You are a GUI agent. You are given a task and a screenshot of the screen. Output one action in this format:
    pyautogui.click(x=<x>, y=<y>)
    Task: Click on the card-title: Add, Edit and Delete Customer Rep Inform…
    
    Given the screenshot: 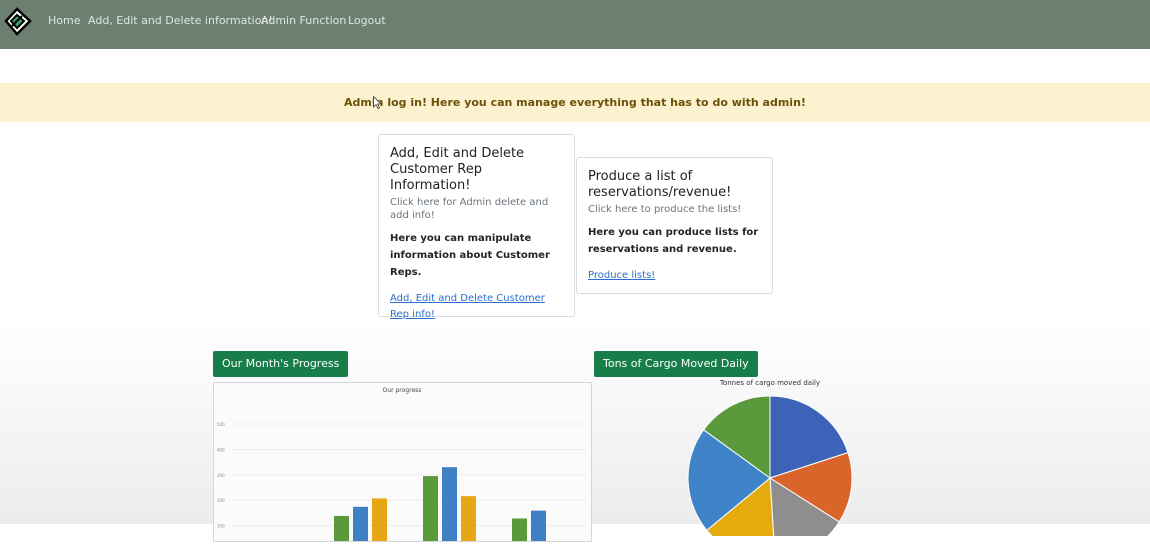 What is the action you would take?
    pyautogui.click(x=457, y=169)
    